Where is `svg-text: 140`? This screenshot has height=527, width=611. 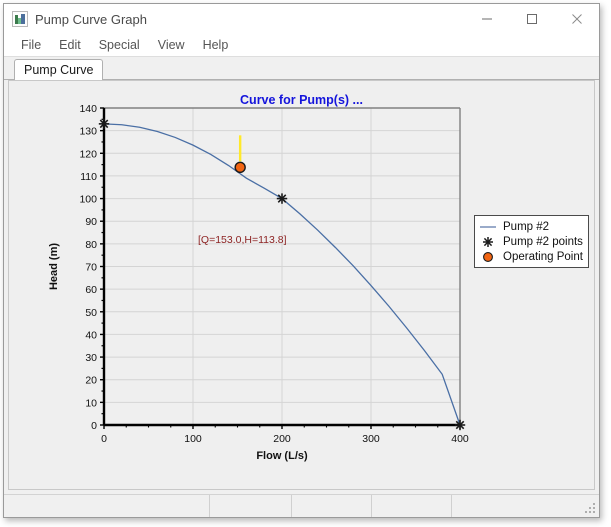 svg-text: 140 is located at coordinates (88, 109).